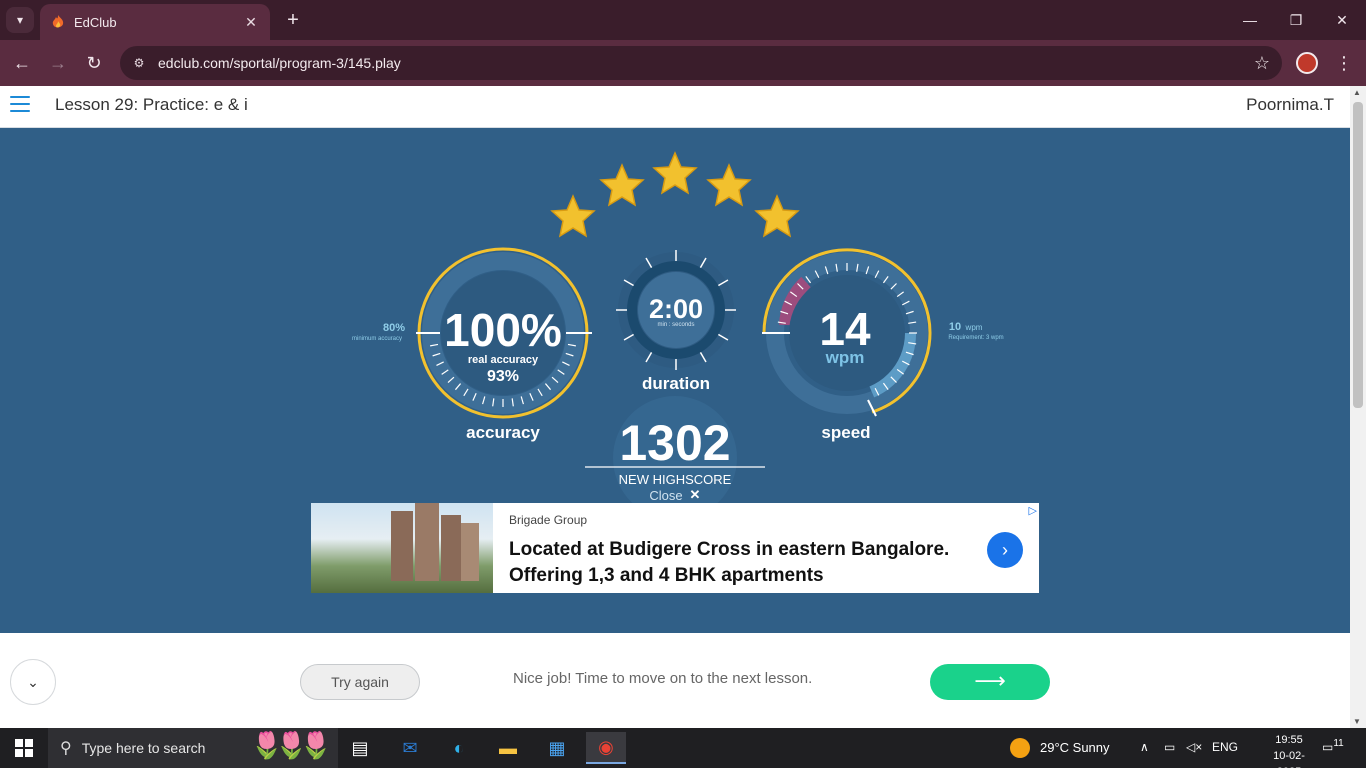 The width and height of the screenshot is (1366, 768). Describe the element at coordinates (883, 345) in the screenshot. I see `speed-gauge: 14 wpm speed 10 wpm Requirement: 3 wpm` at that location.